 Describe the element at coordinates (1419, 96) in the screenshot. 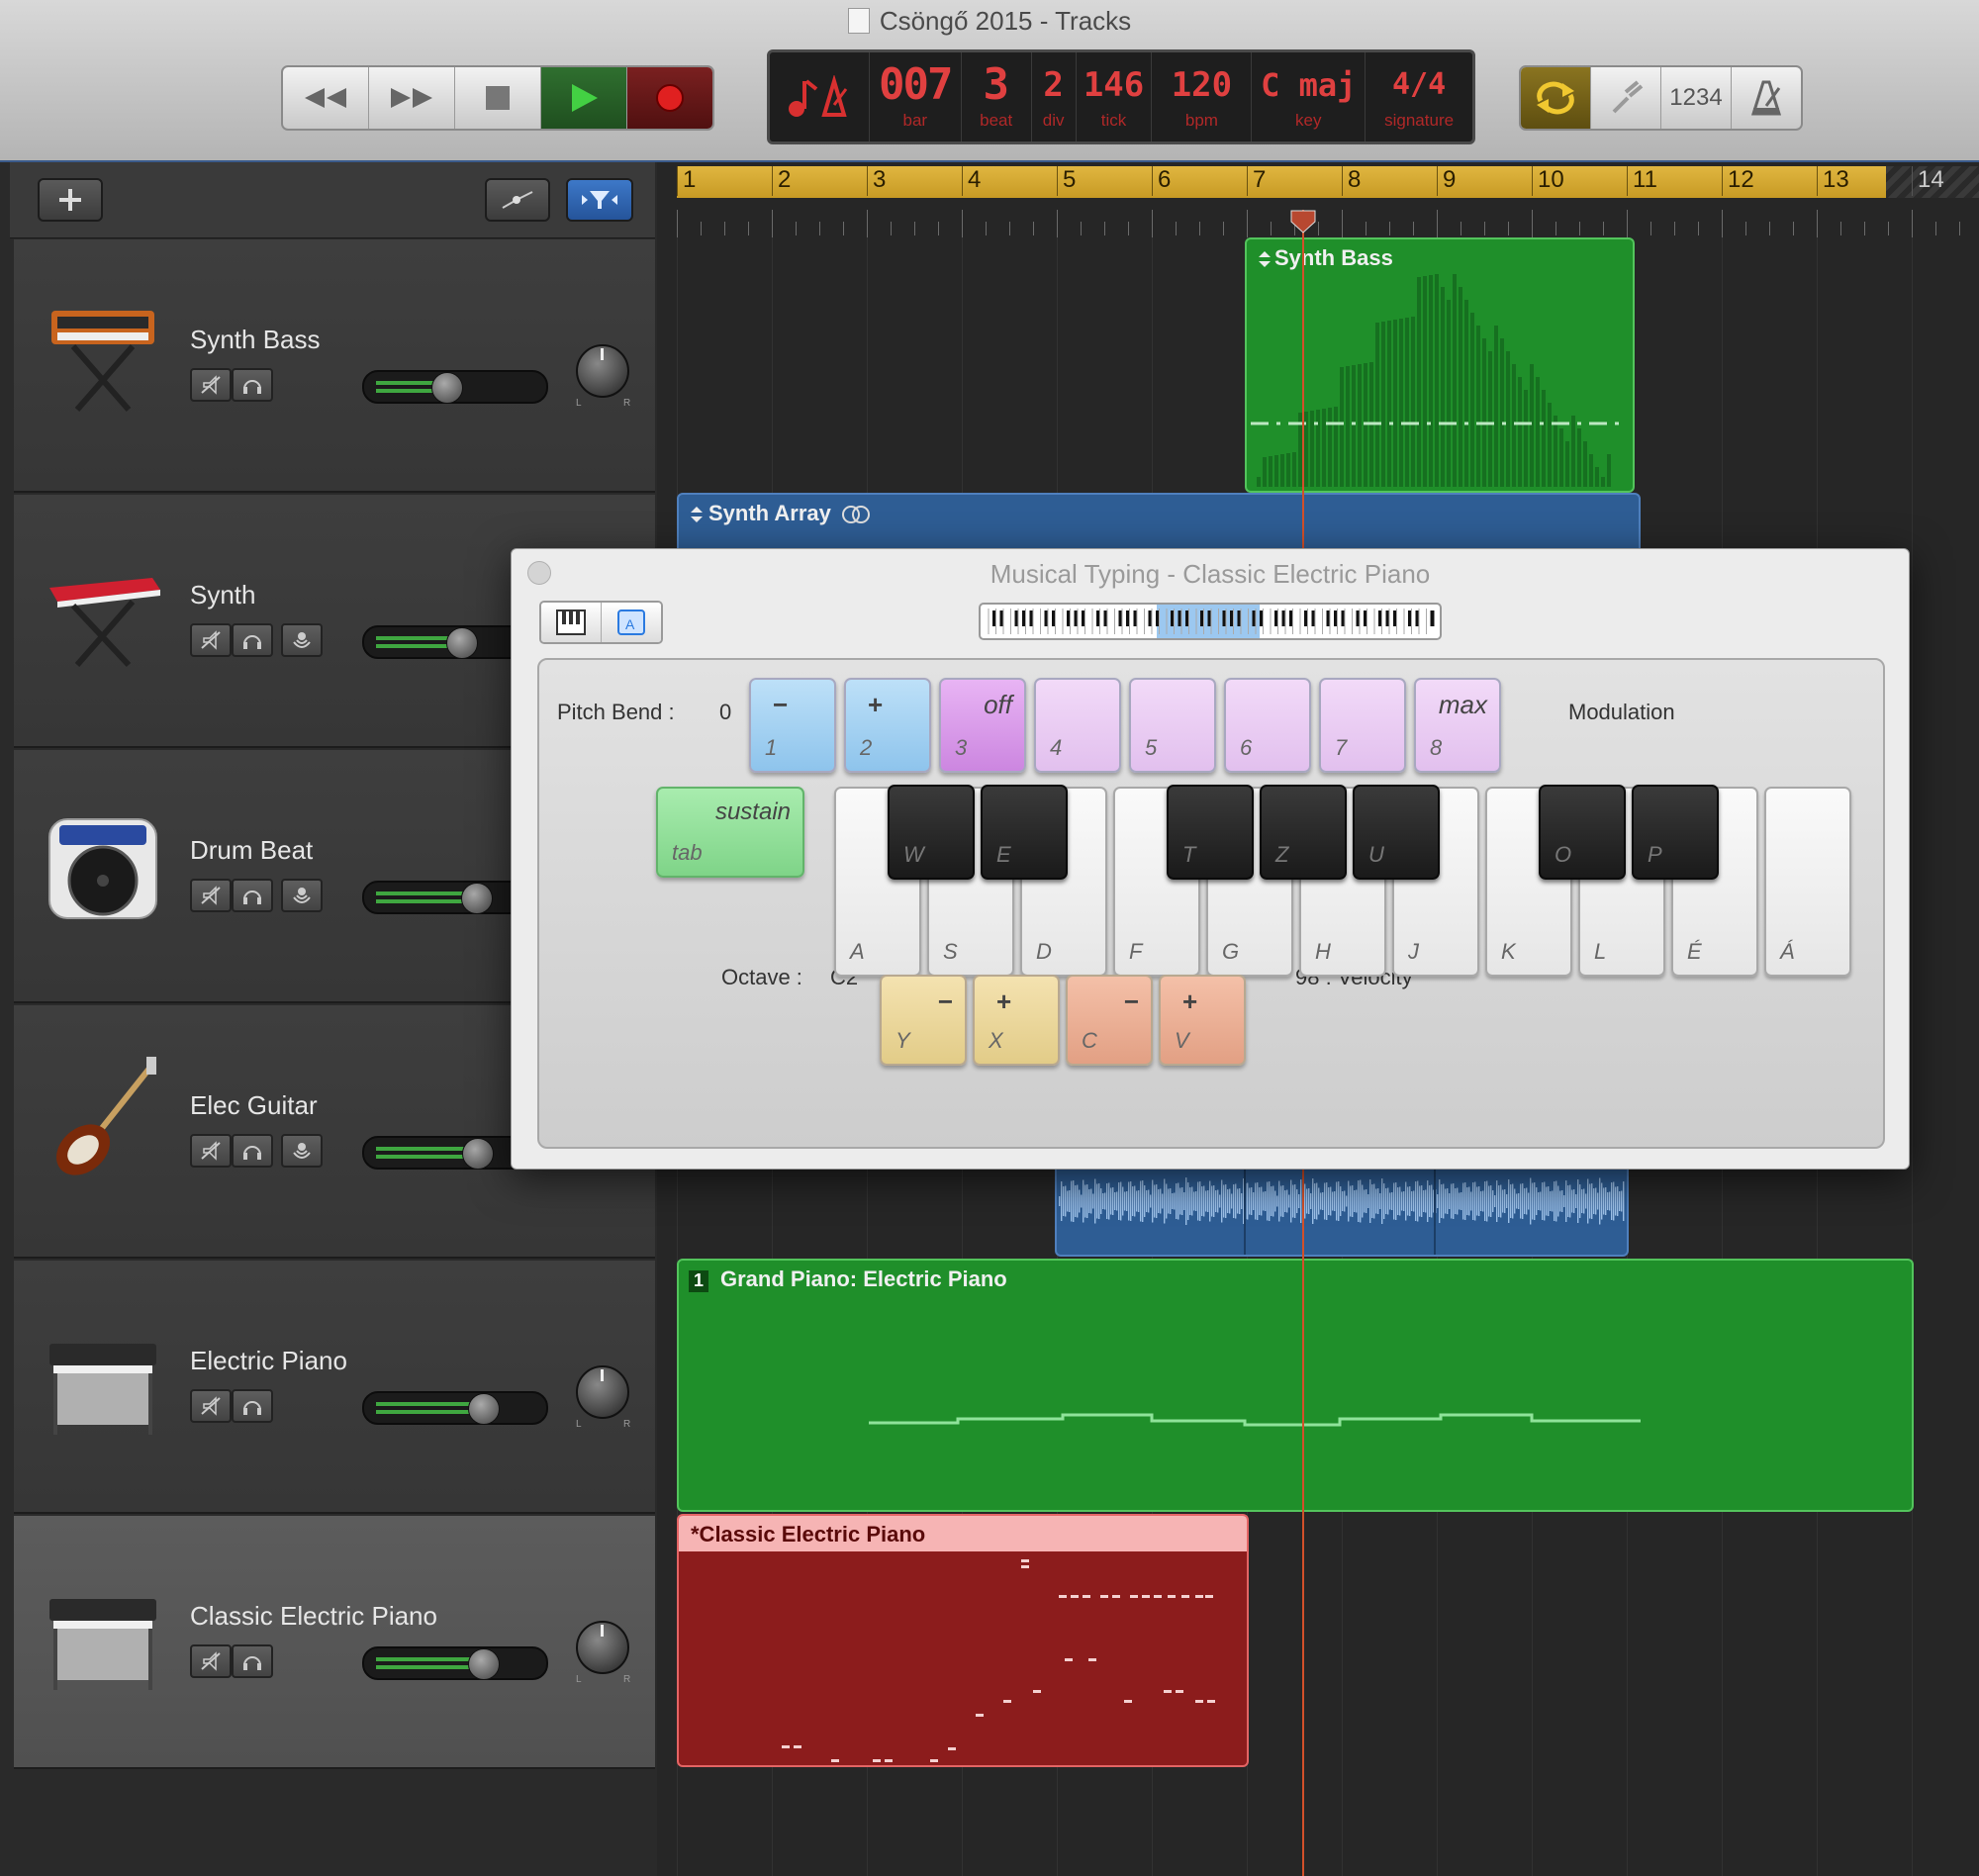

I see `signature-cell: 4/4 signature` at that location.